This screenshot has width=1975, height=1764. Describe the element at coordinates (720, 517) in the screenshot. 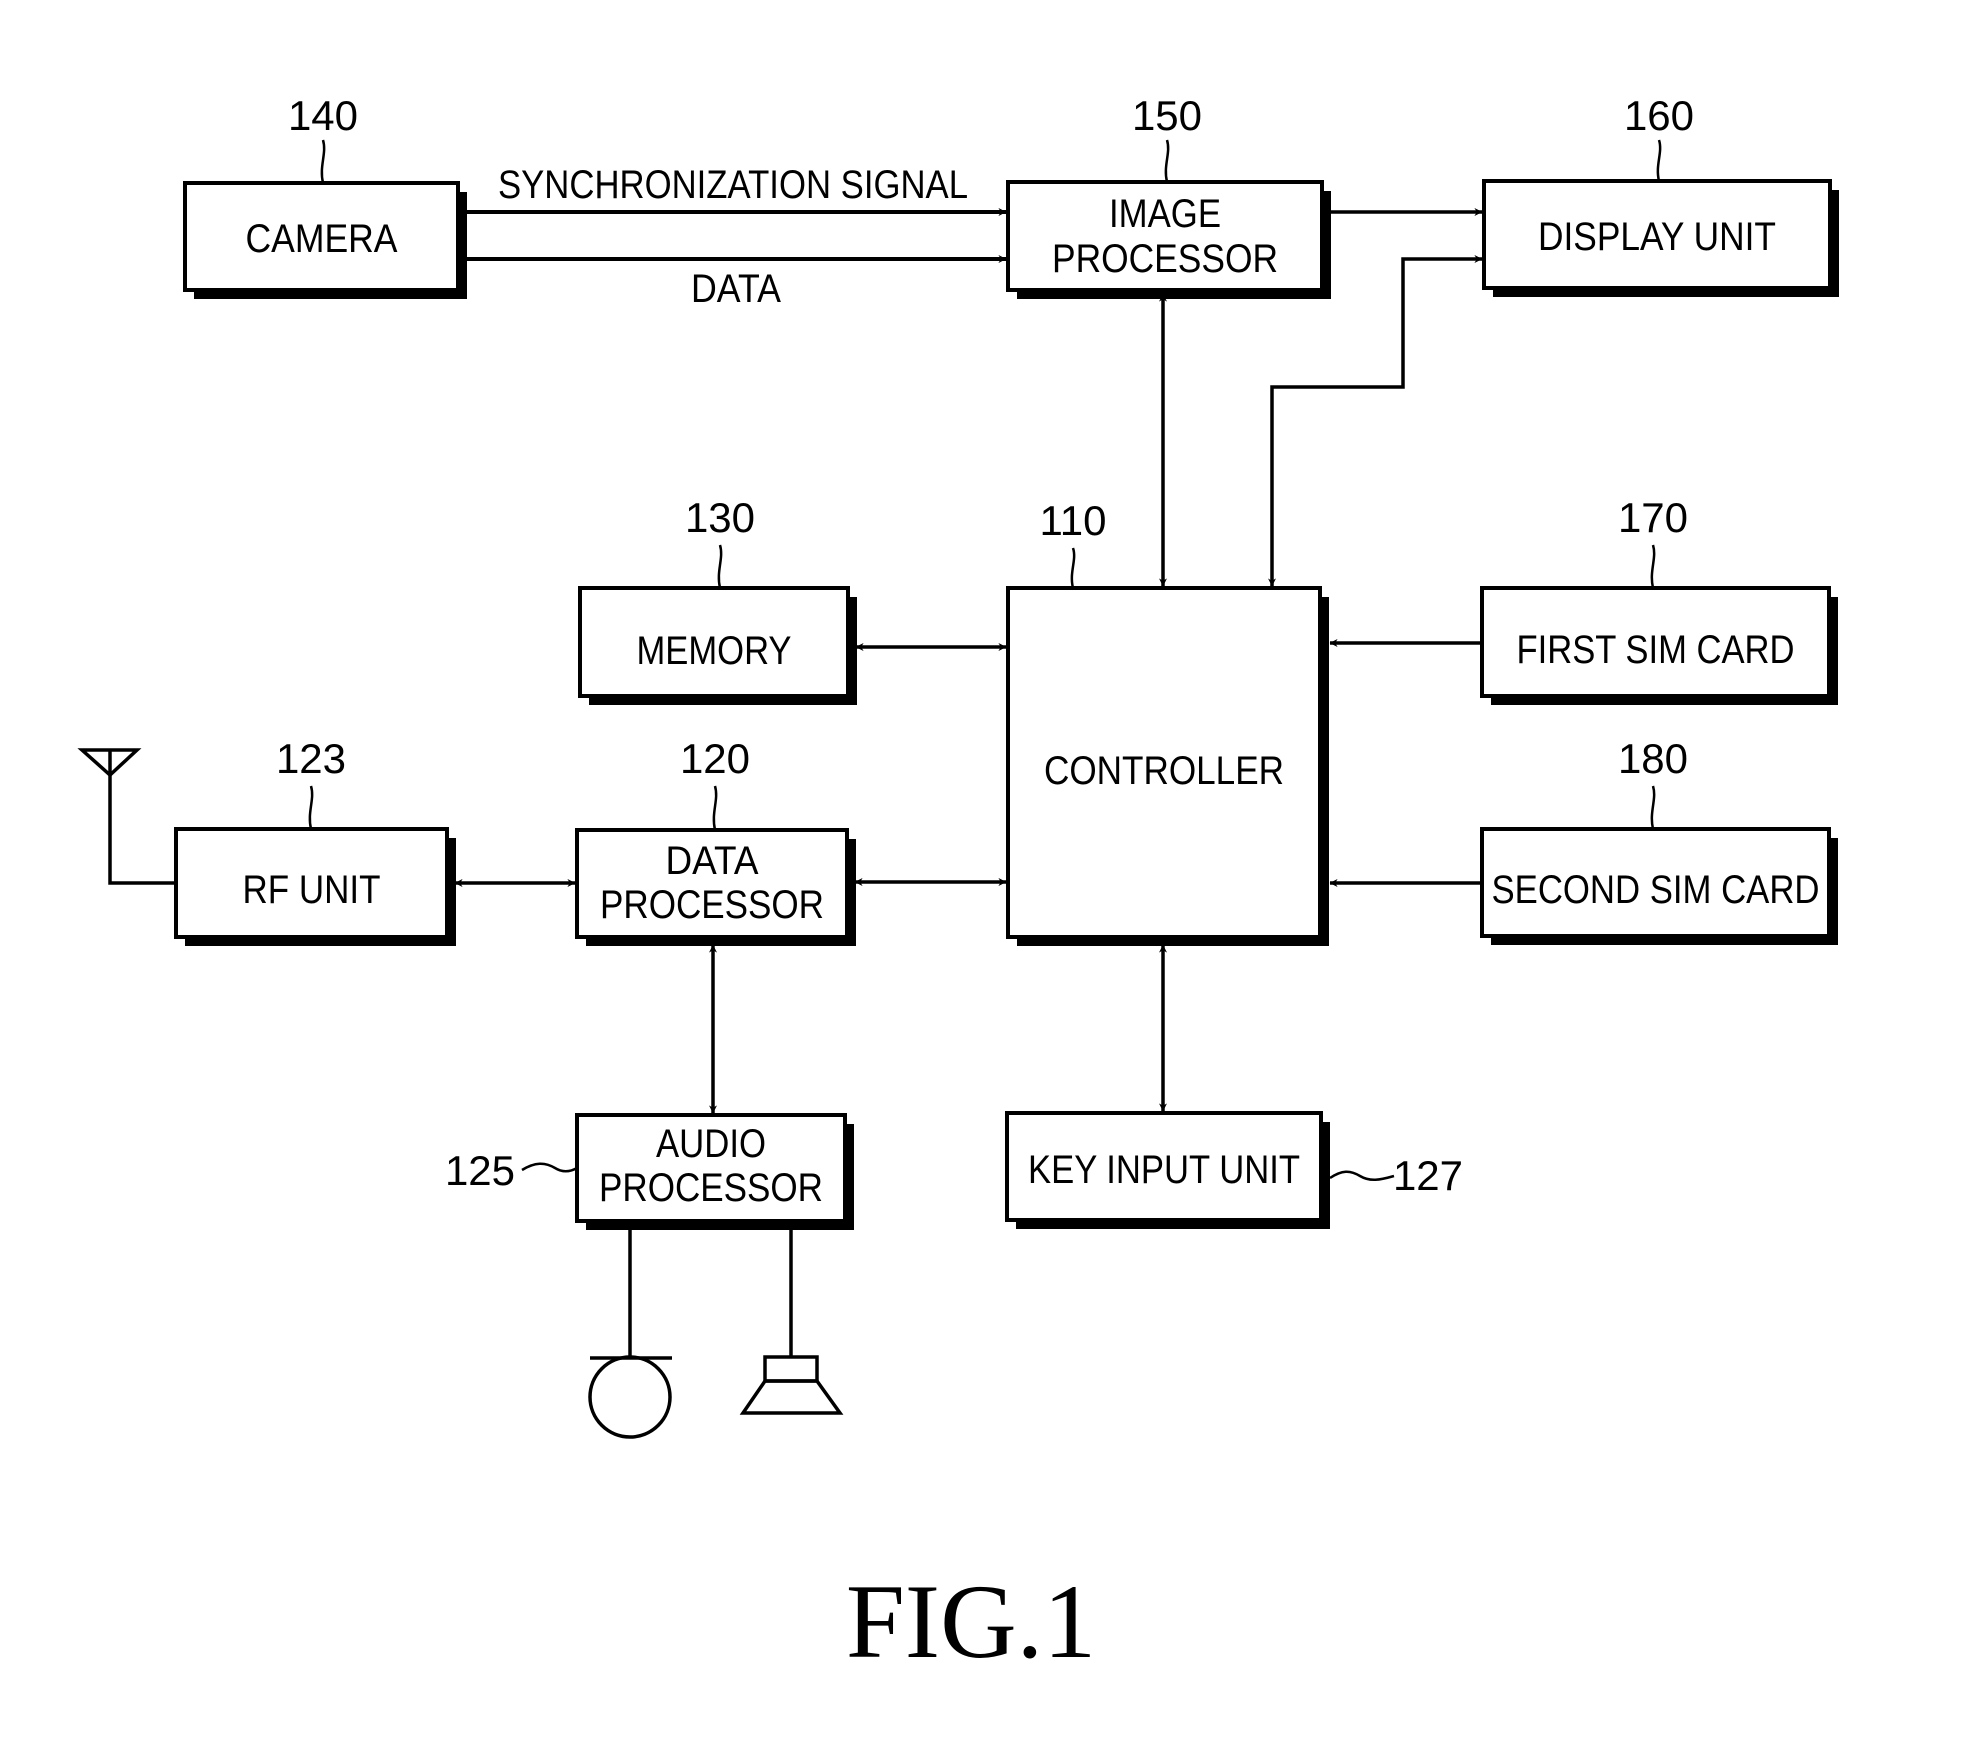

I see `memory-ref: 130` at that location.